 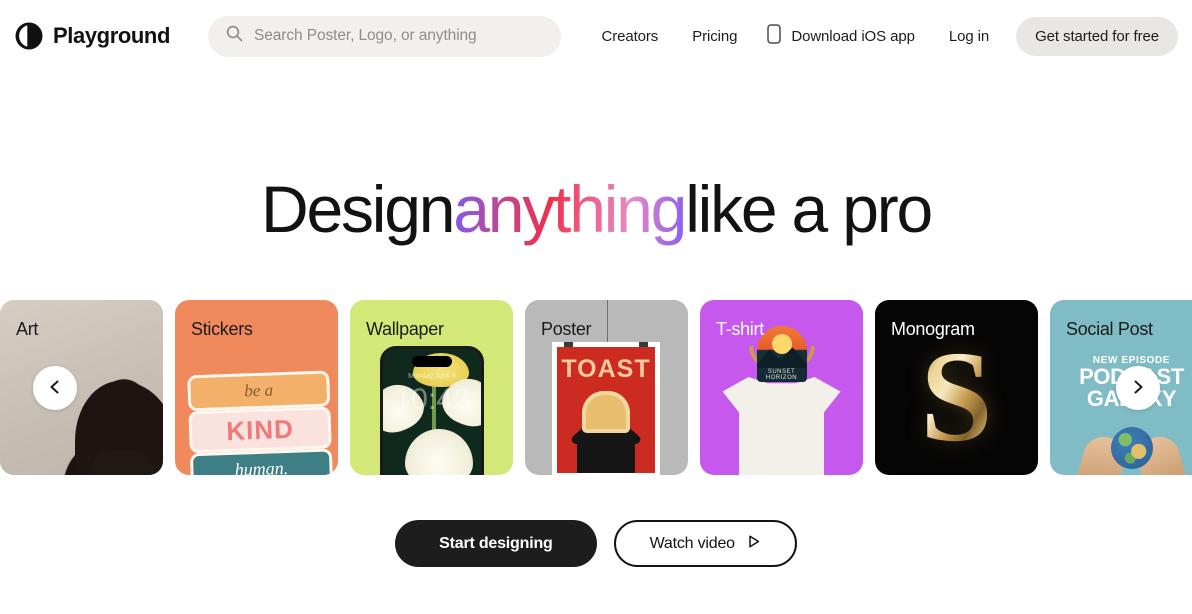 I want to click on poster-illustration: TOAST, so click(x=606, y=408).